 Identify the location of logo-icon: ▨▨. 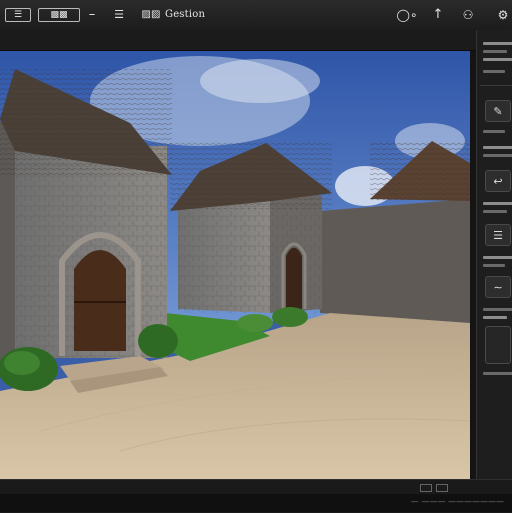
(151, 14).